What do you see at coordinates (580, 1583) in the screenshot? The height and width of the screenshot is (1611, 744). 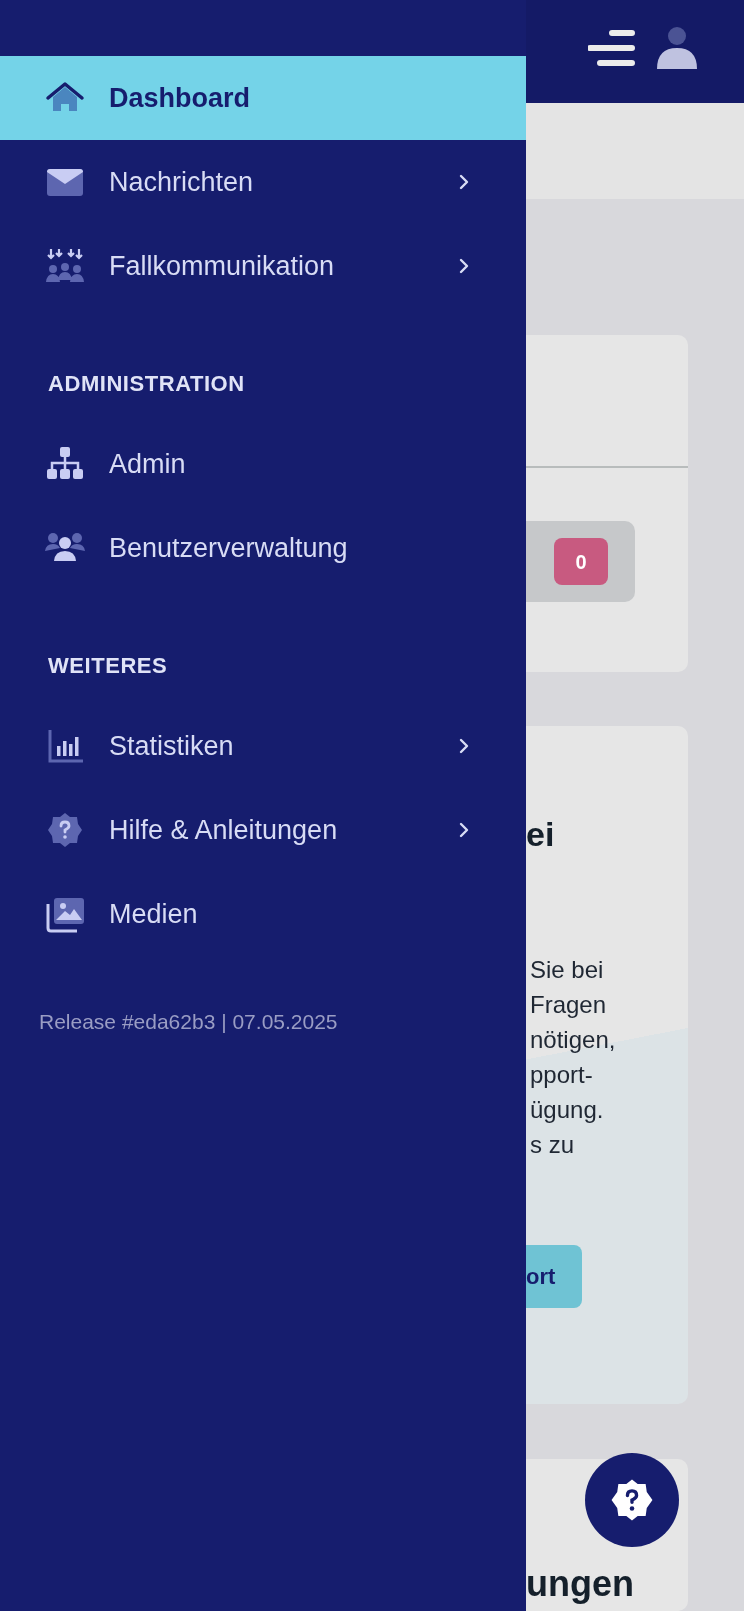 I see `card-title: ungen` at bounding box center [580, 1583].